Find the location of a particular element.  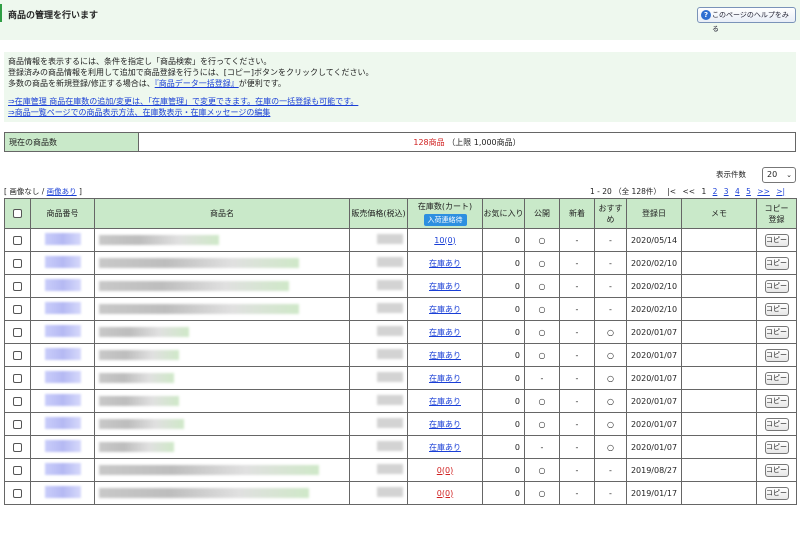

pager-last: >| is located at coordinates (780, 191).